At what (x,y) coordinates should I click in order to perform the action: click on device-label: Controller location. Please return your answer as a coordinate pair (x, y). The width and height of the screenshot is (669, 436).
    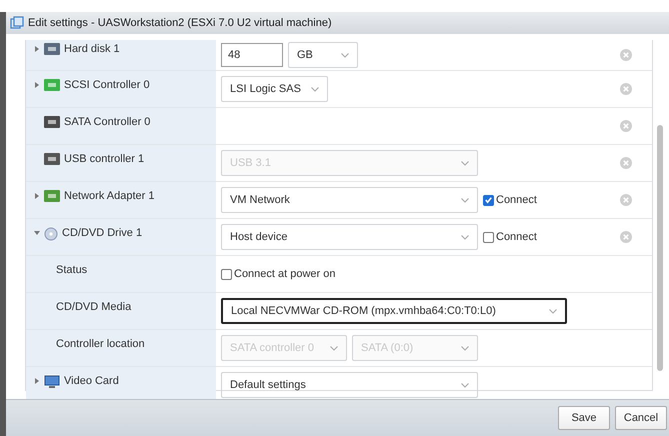
    Looking at the image, I should click on (100, 344).